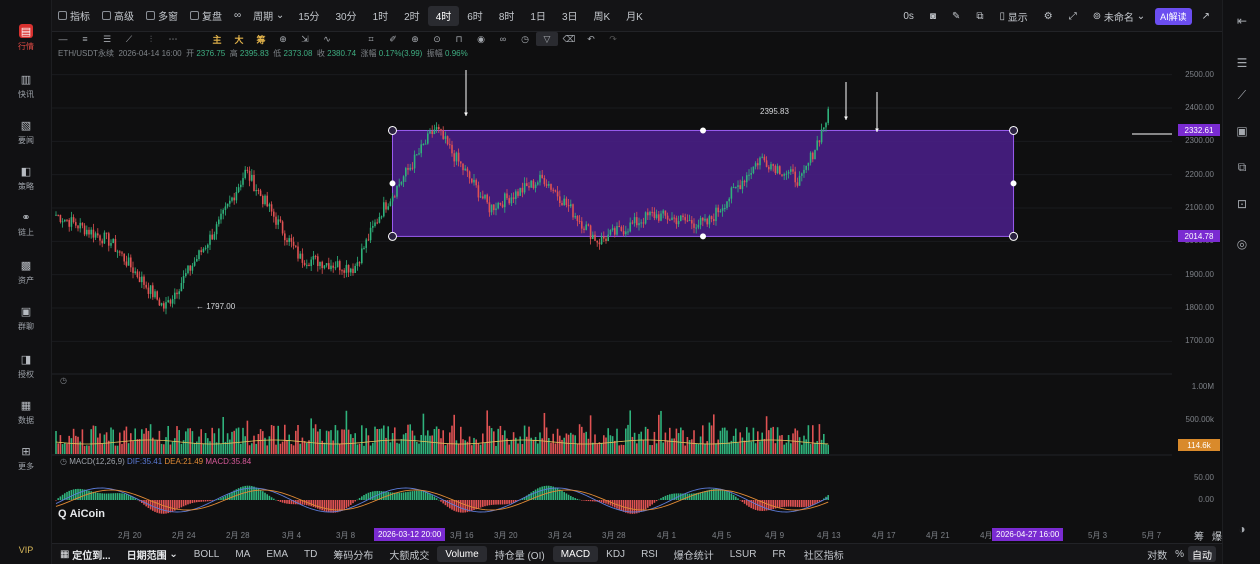 The image size is (1260, 564). Describe the element at coordinates (107, 39) in the screenshot. I see `channel-tool-icon: ☰` at that location.